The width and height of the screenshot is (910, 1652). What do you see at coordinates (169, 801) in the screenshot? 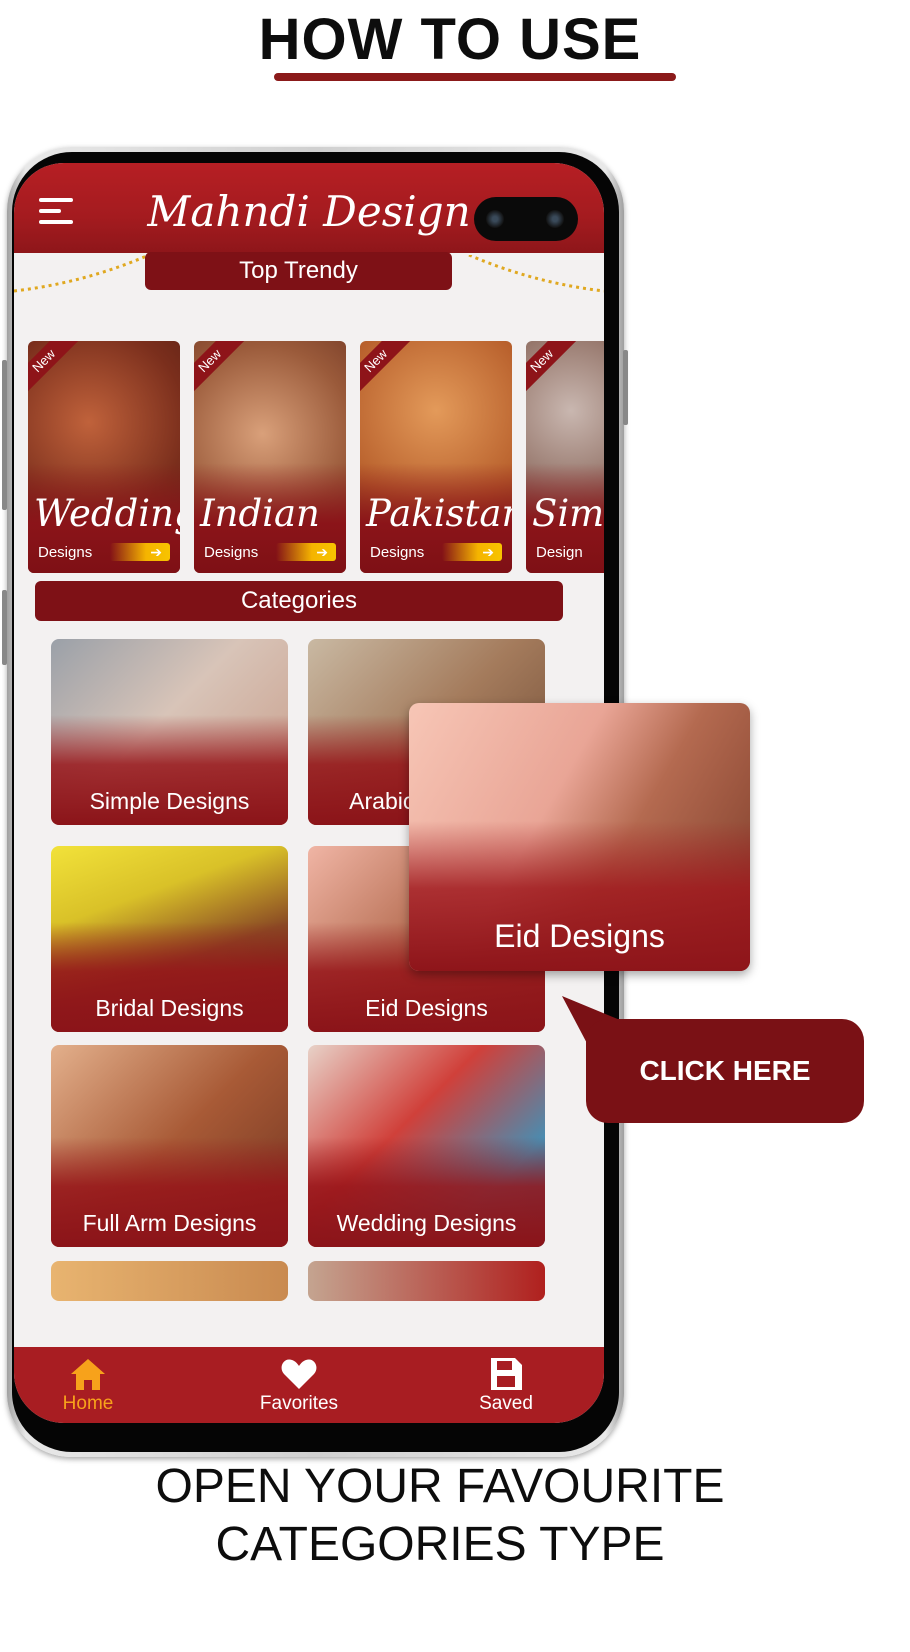
I see `category-label: Simple Designs` at bounding box center [169, 801].